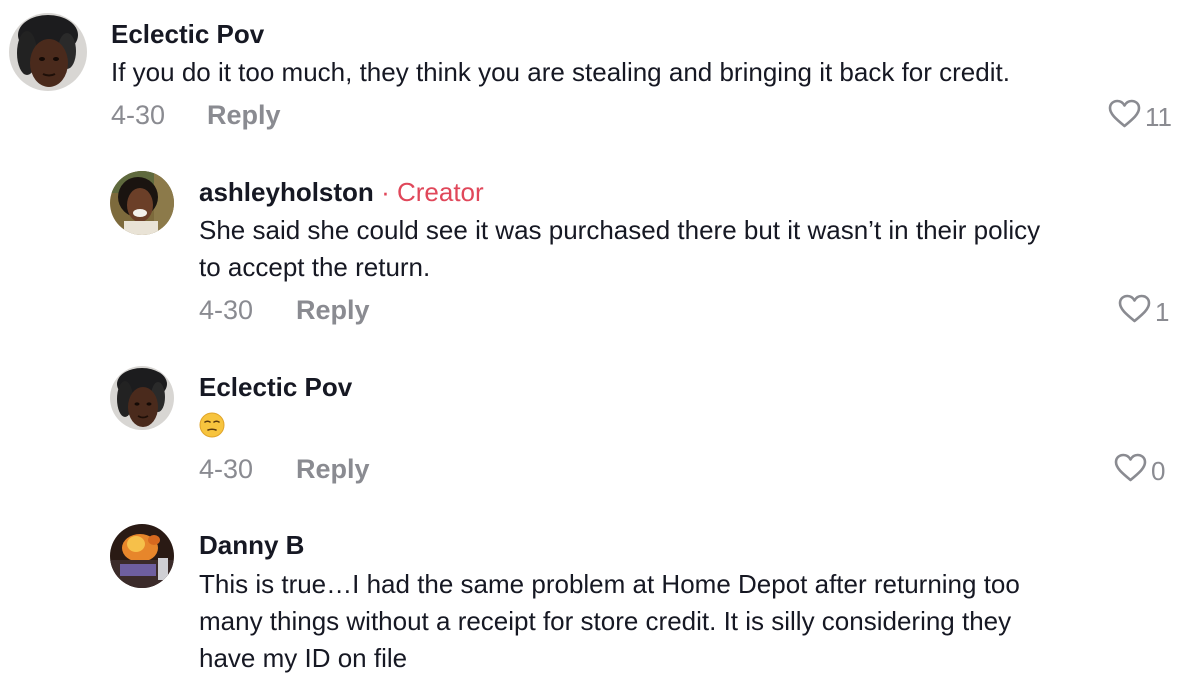 The width and height of the screenshot is (1194, 680). Describe the element at coordinates (1158, 116) in the screenshot. I see `like-count: 11` at that location.